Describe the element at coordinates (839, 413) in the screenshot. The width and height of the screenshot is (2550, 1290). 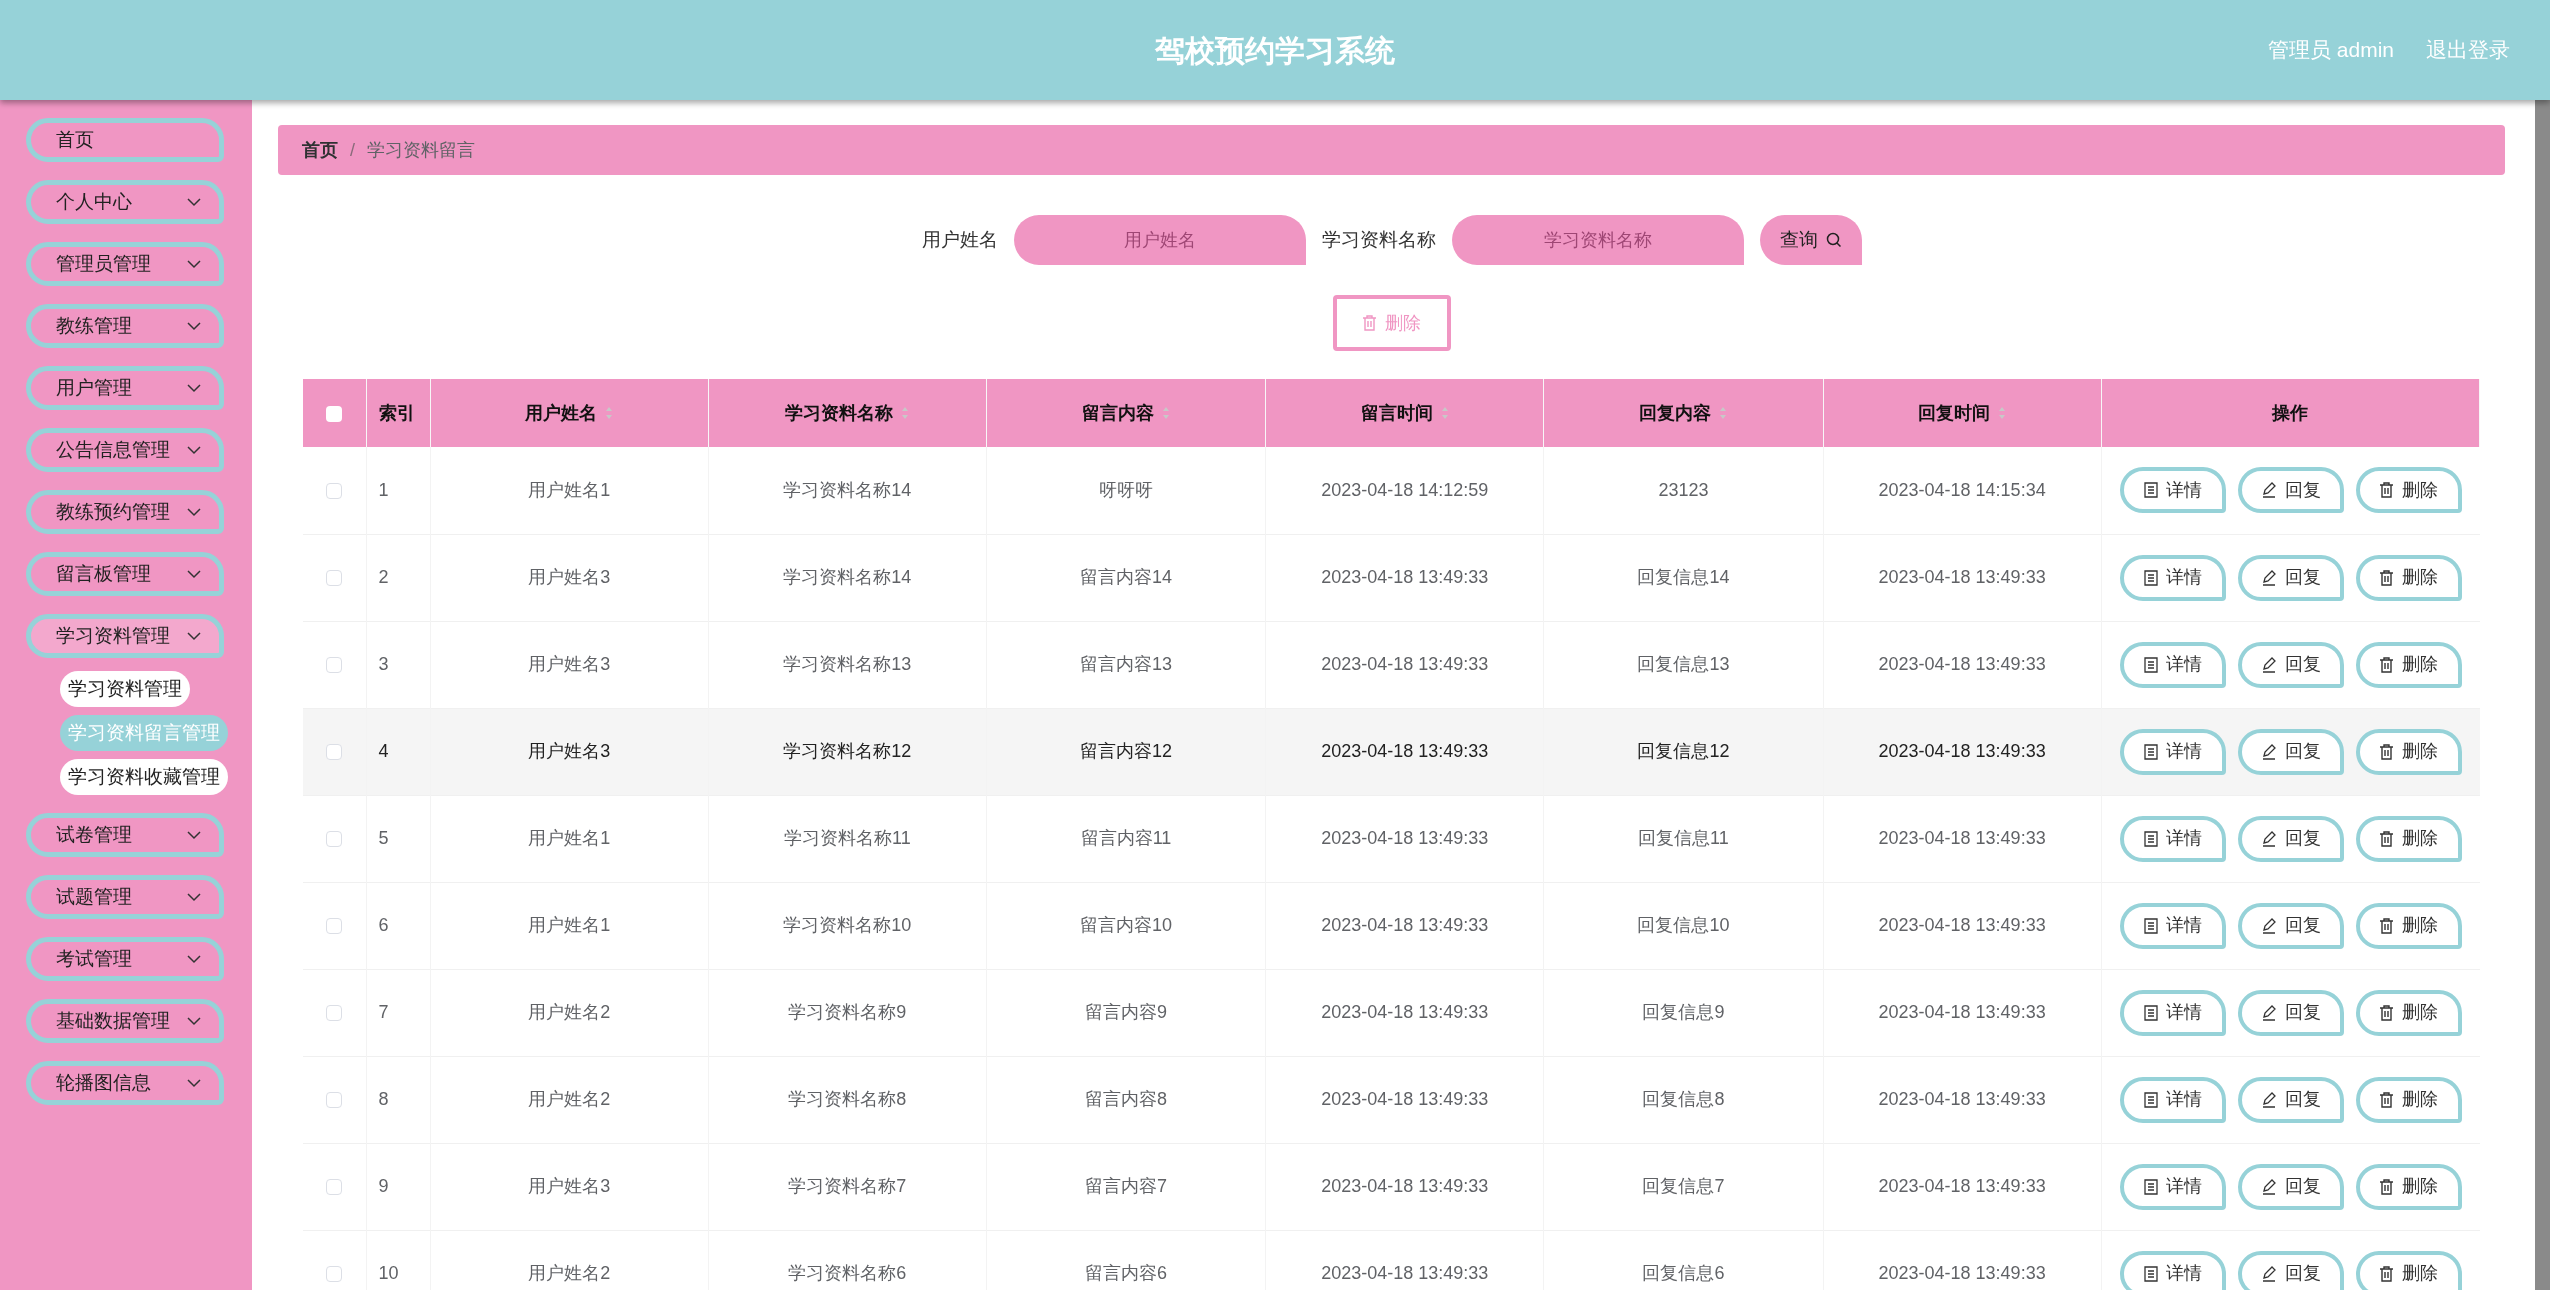
I see `column-header: 学习资料名称` at that location.